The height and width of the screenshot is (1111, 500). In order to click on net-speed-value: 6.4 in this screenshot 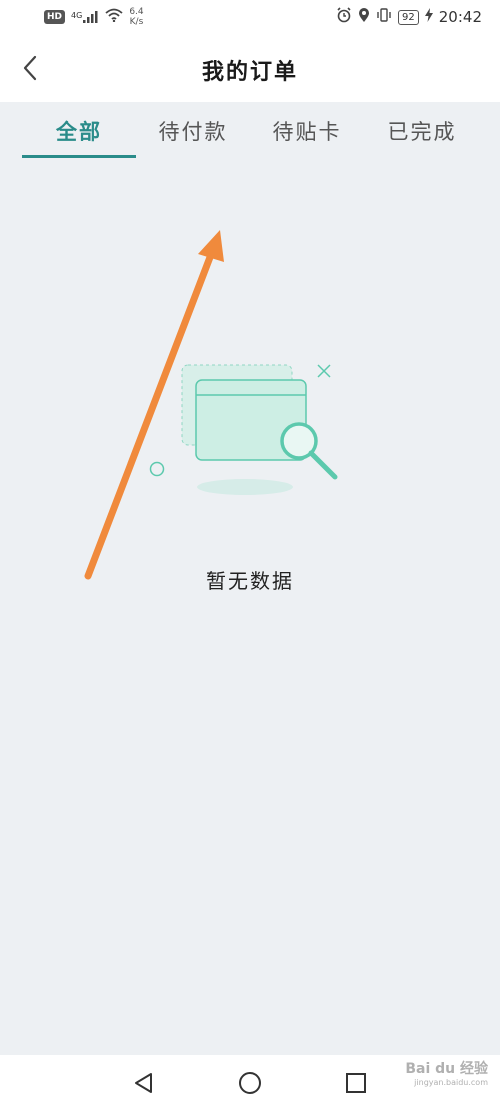, I will do `click(136, 12)`.